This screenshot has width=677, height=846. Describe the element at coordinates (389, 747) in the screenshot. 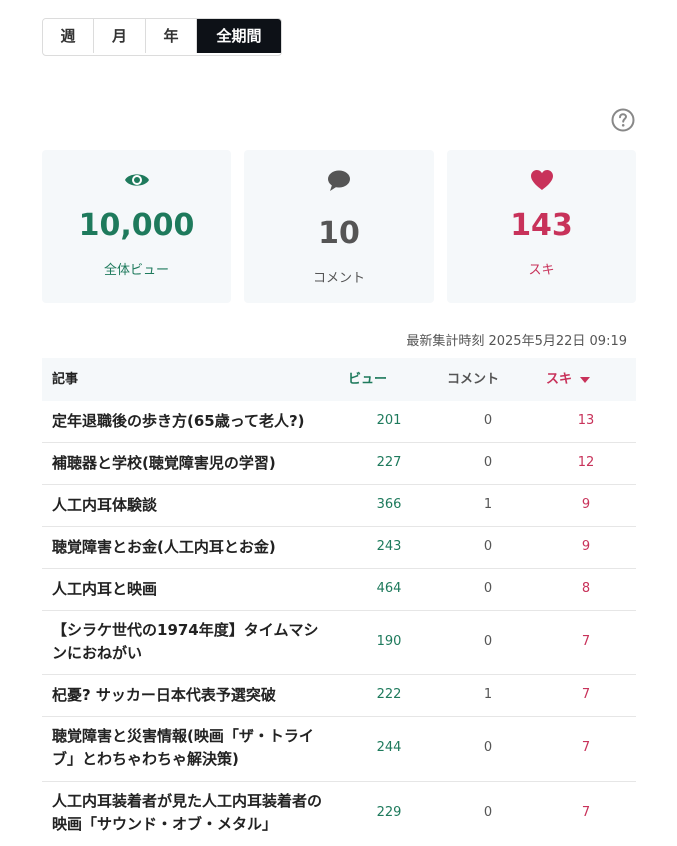

I see `article-views: 244` at that location.